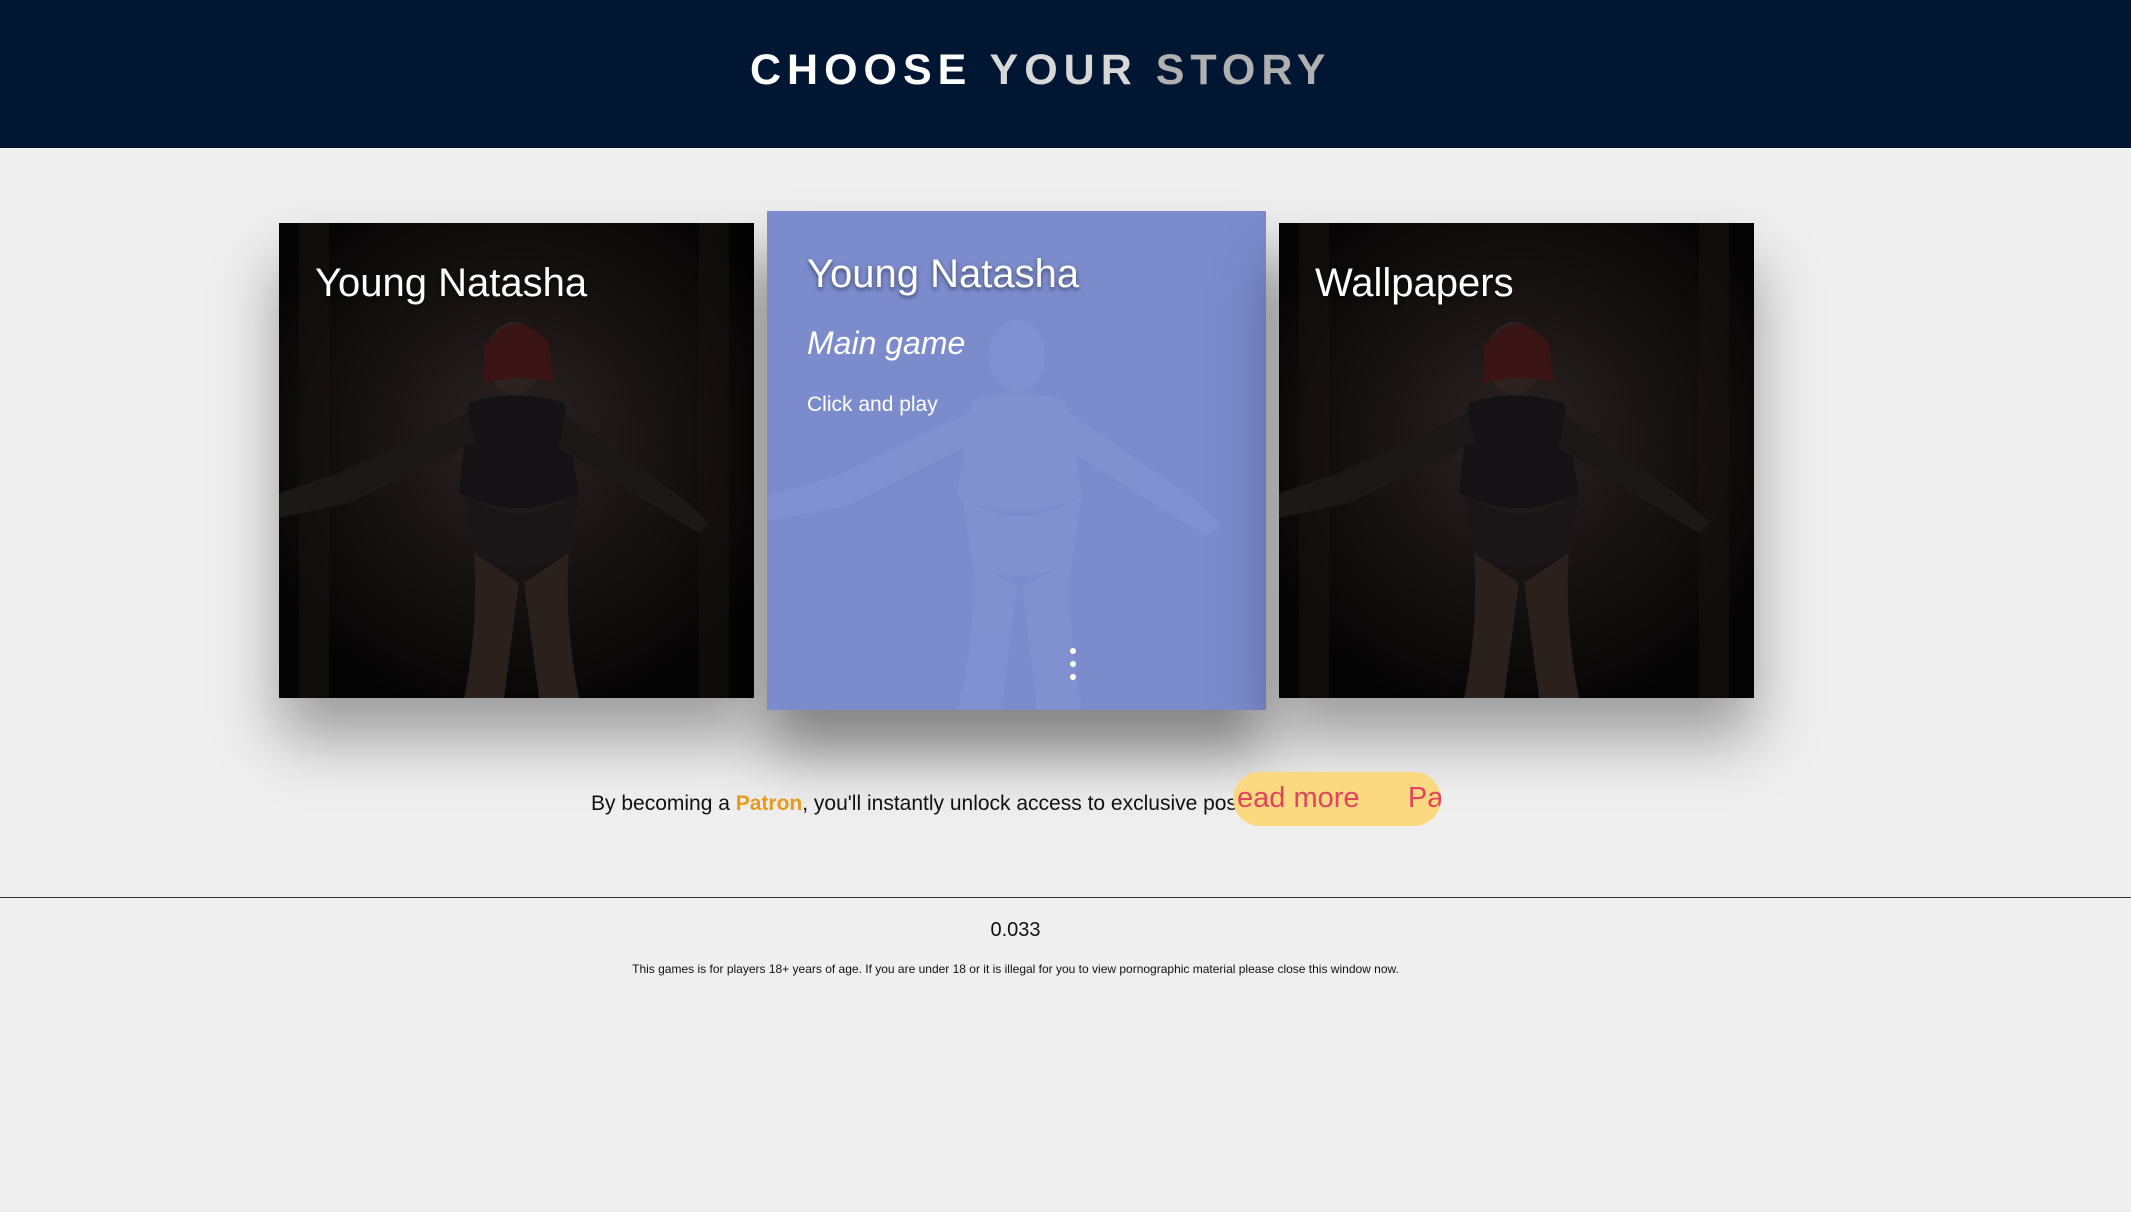  What do you see at coordinates (1516, 460) in the screenshot?
I see `story-card-wallpapers: Wallpapers` at bounding box center [1516, 460].